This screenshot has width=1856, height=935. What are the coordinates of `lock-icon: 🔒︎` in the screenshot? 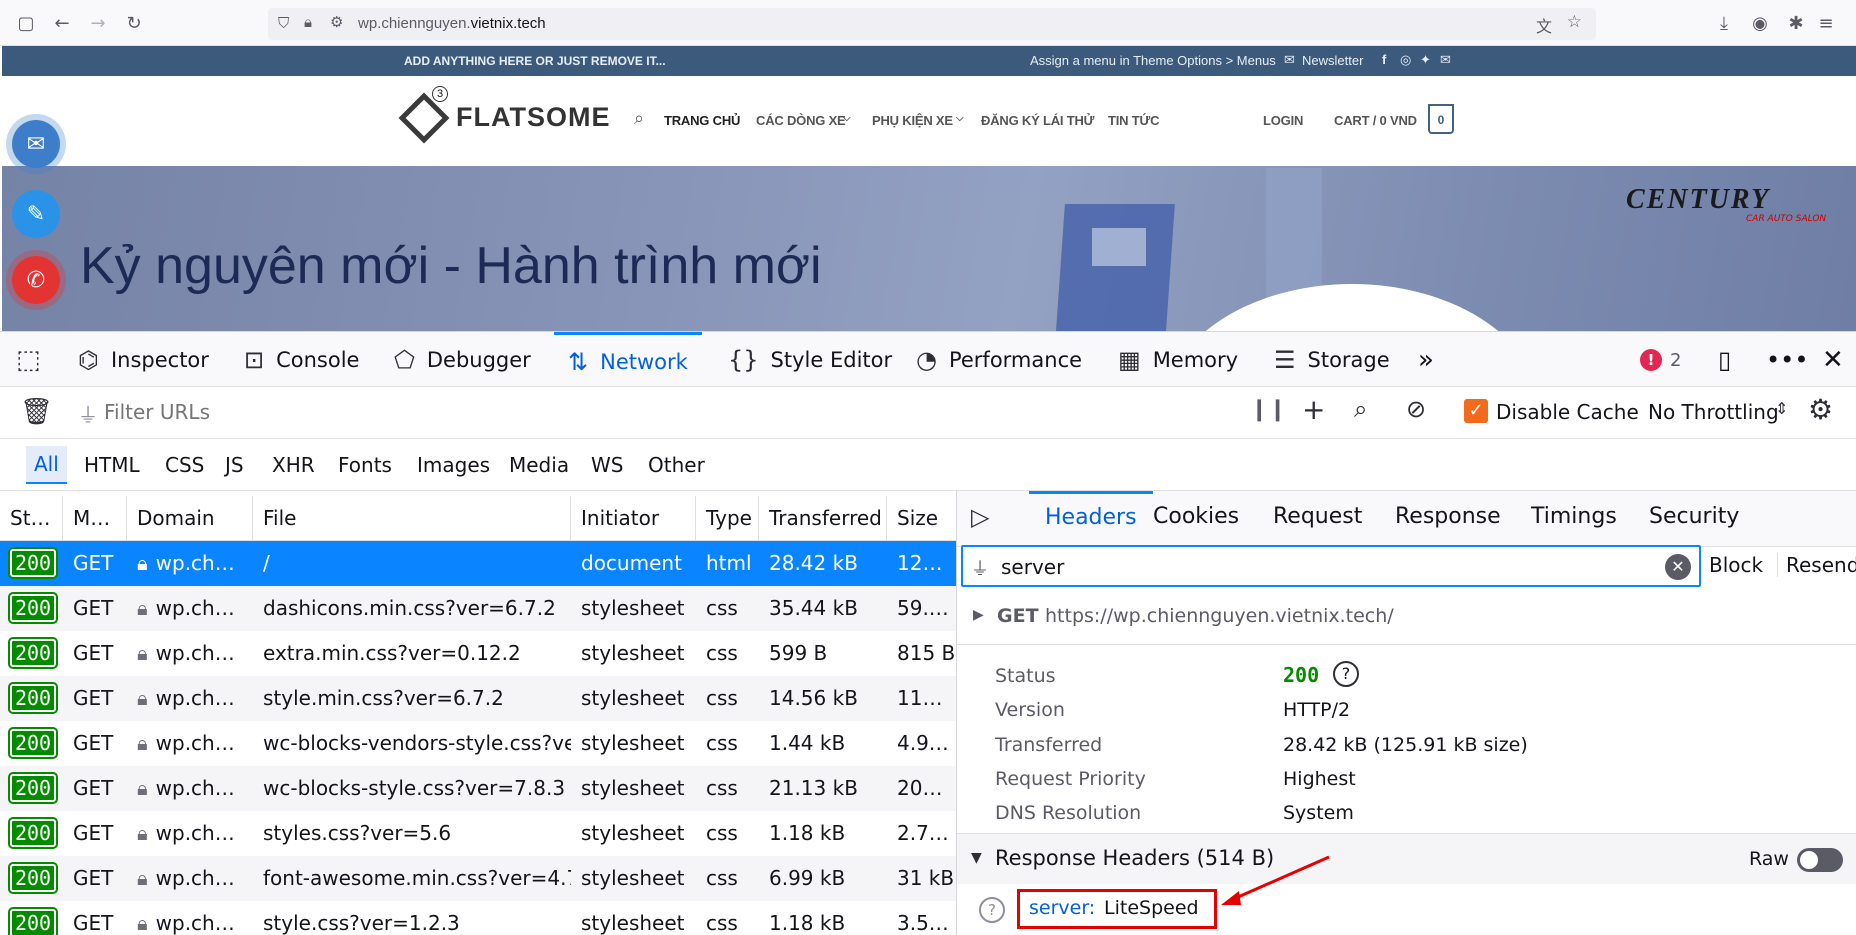 It's located at (308, 22).